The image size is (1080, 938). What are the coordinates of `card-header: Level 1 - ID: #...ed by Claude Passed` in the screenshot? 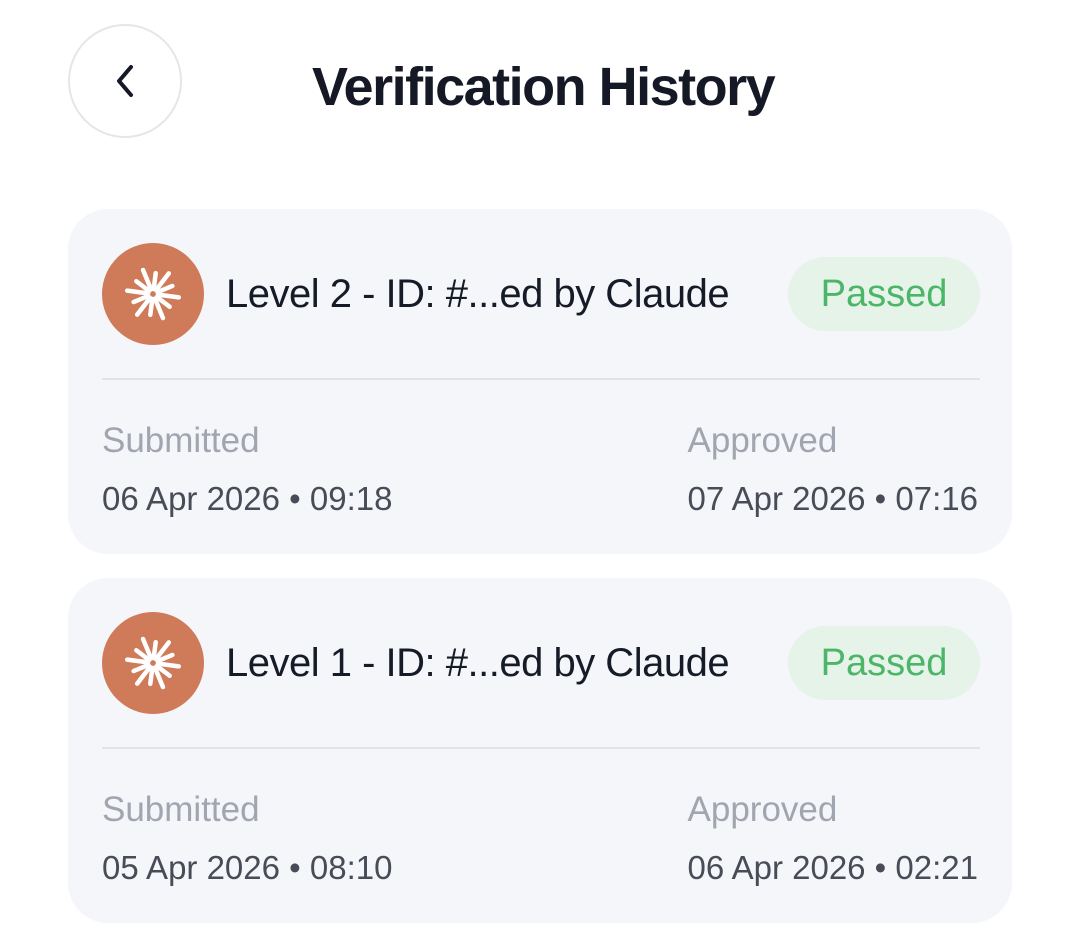 It's located at (541, 663).